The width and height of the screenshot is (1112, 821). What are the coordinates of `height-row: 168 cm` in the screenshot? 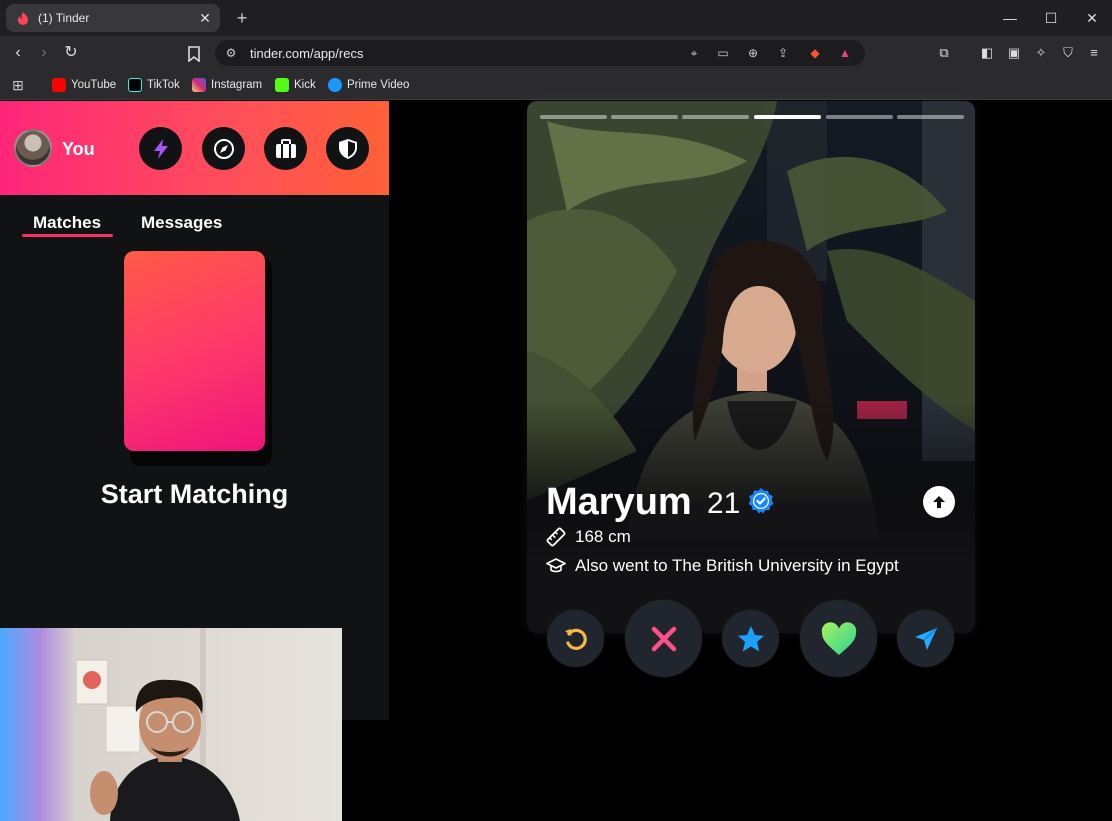 It's located at (588, 537).